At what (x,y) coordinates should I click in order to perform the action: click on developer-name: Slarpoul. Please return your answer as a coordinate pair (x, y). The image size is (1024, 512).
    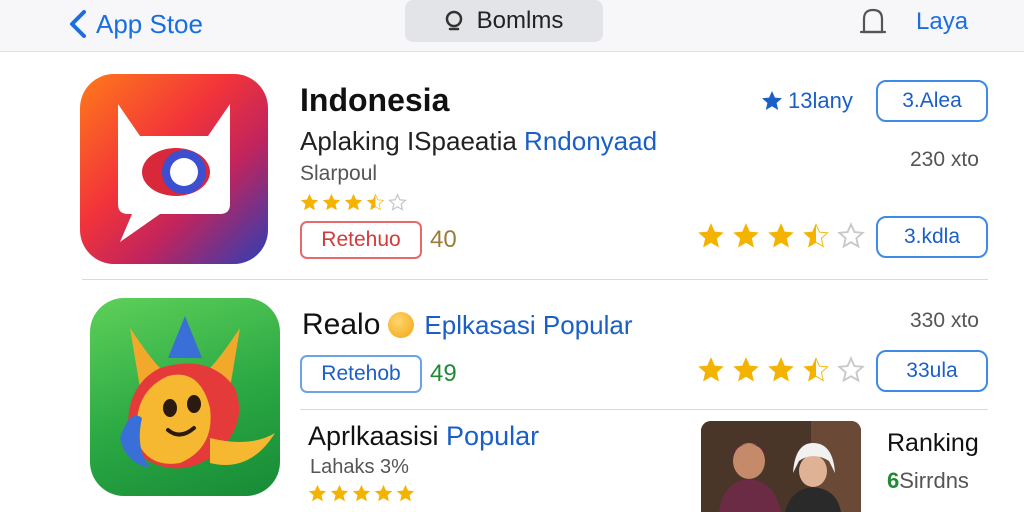
    Looking at the image, I should click on (339, 173).